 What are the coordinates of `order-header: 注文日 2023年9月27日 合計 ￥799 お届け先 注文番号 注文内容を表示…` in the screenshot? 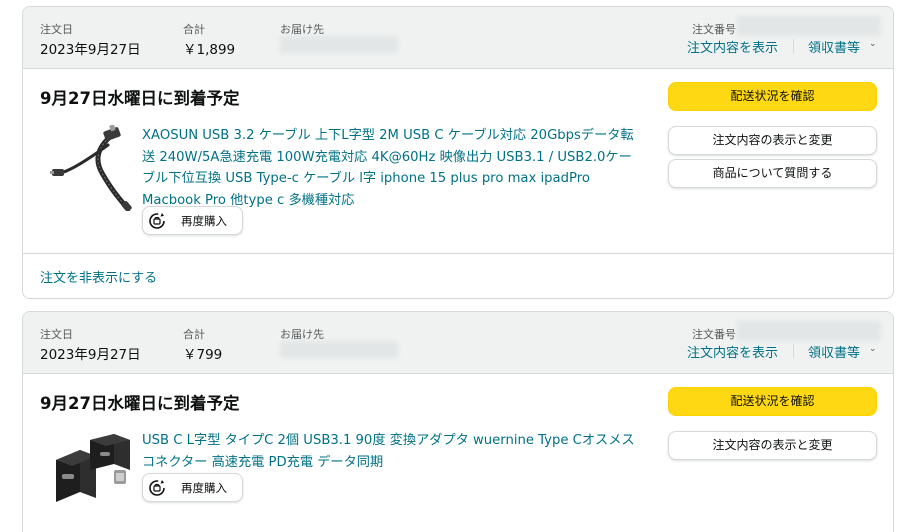 It's located at (458, 343).